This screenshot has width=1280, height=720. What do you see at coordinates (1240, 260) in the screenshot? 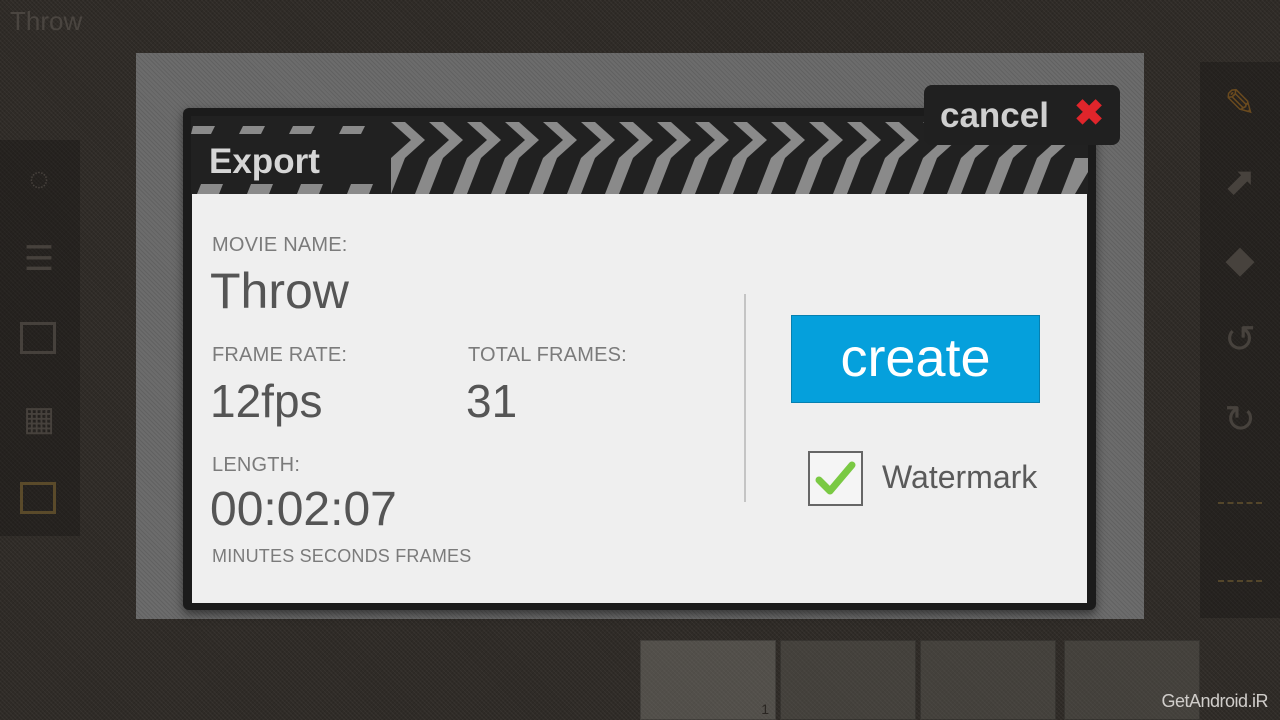
I see `eraser-icon: ◆` at bounding box center [1240, 260].